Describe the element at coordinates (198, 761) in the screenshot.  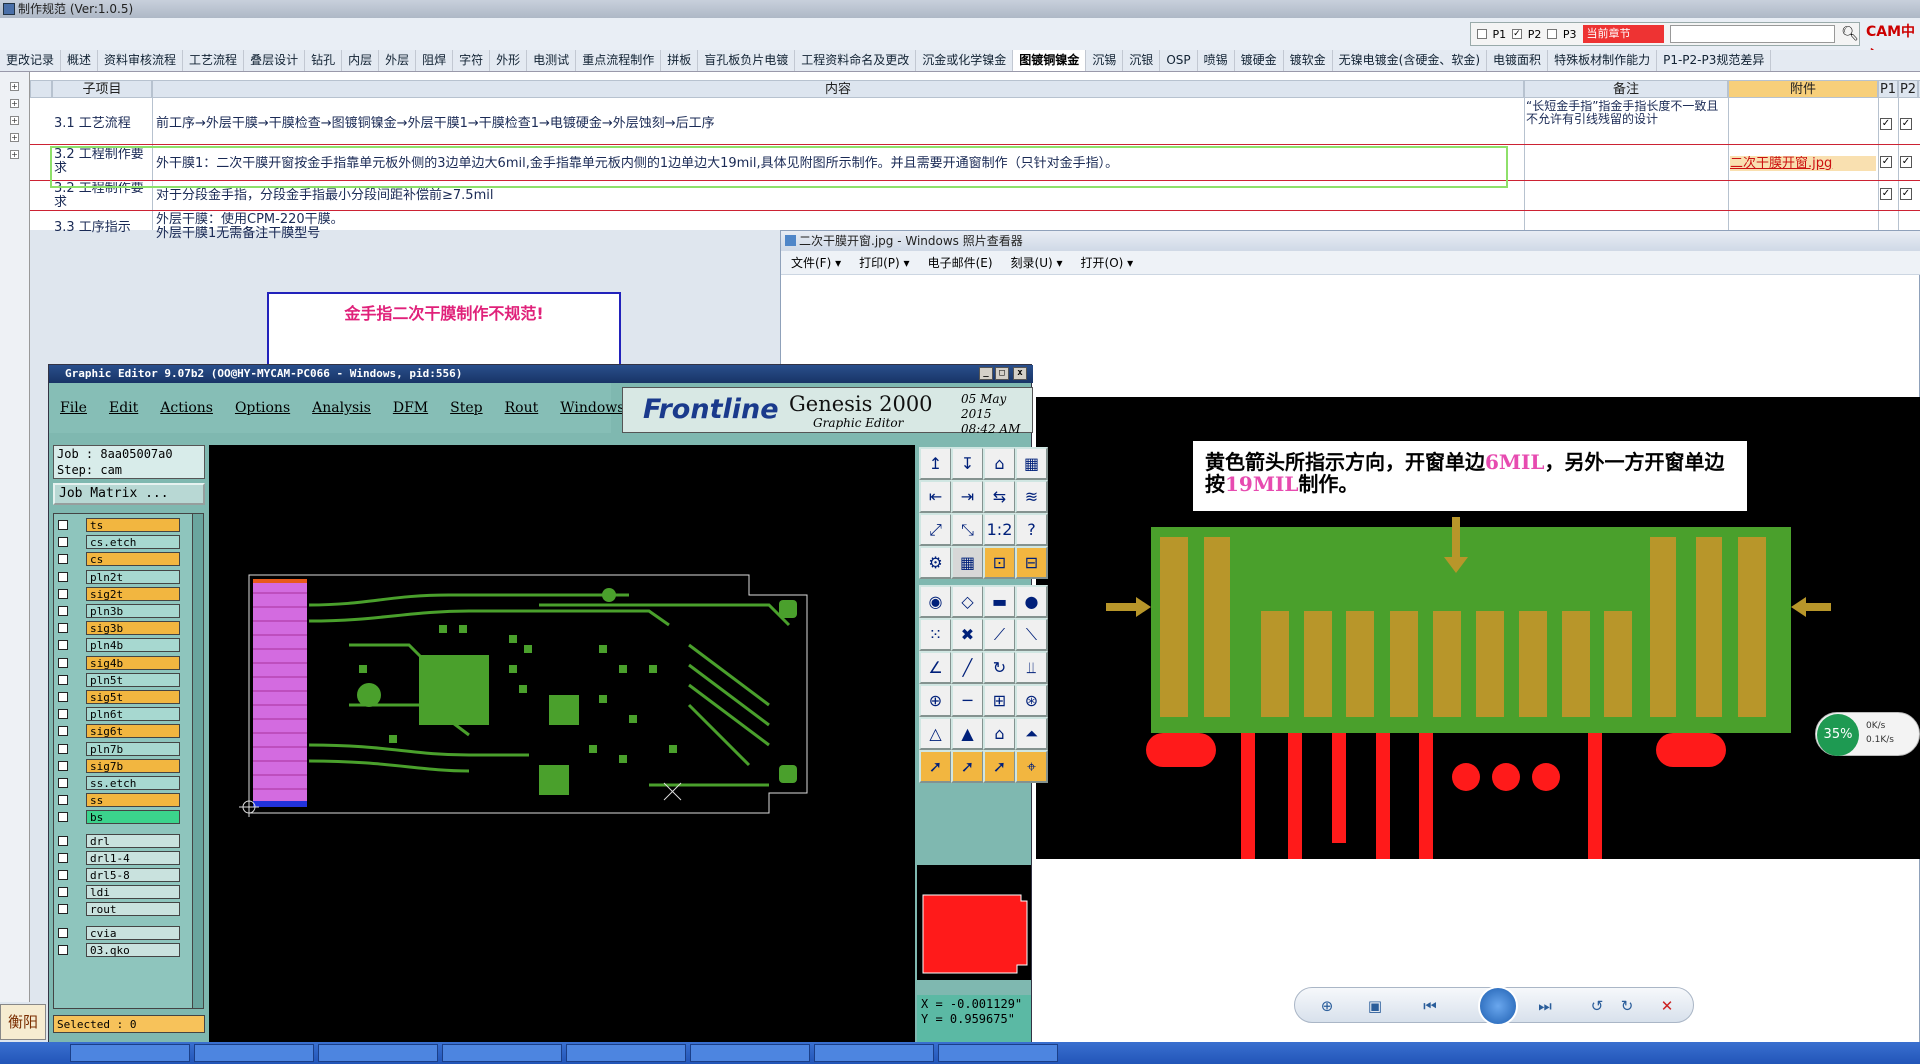
I see `layer-scrollbar` at that location.